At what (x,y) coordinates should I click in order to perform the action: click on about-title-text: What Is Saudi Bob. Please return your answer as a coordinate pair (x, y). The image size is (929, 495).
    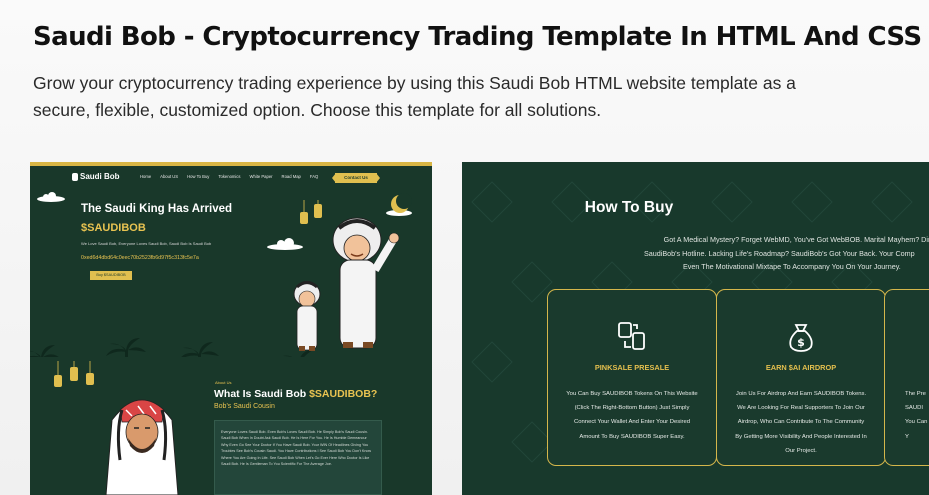
    Looking at the image, I should click on (262, 394).